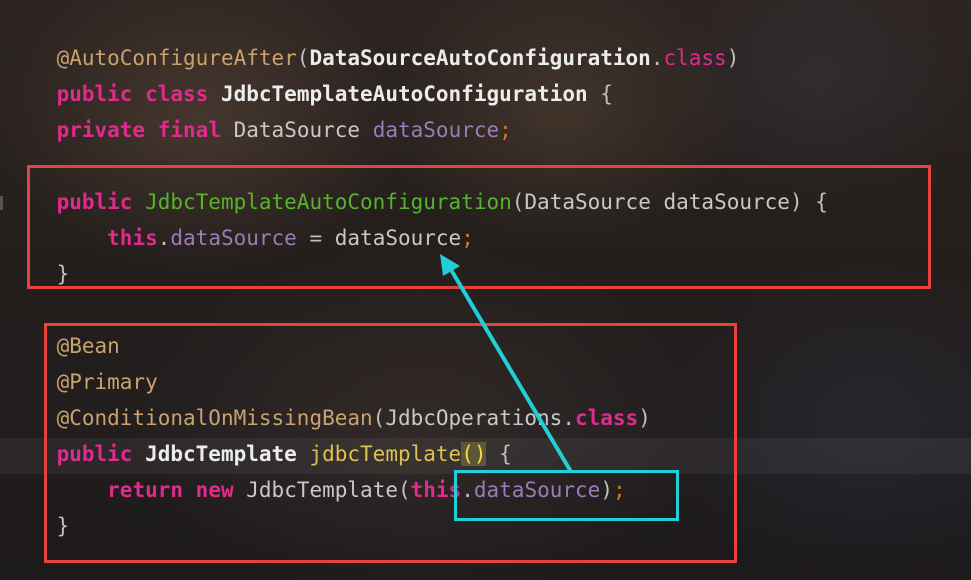 The height and width of the screenshot is (580, 971). Describe the element at coordinates (510, 369) in the screenshot. I see `arrow-shaft` at that location.